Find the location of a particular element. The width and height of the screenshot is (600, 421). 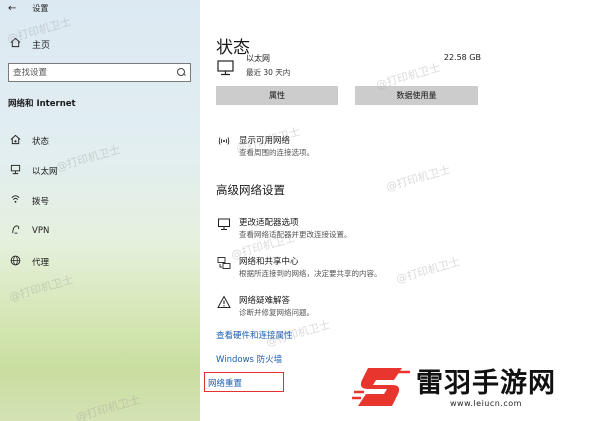

sidebar-item-vpn: VPN is located at coordinates (28, 231).